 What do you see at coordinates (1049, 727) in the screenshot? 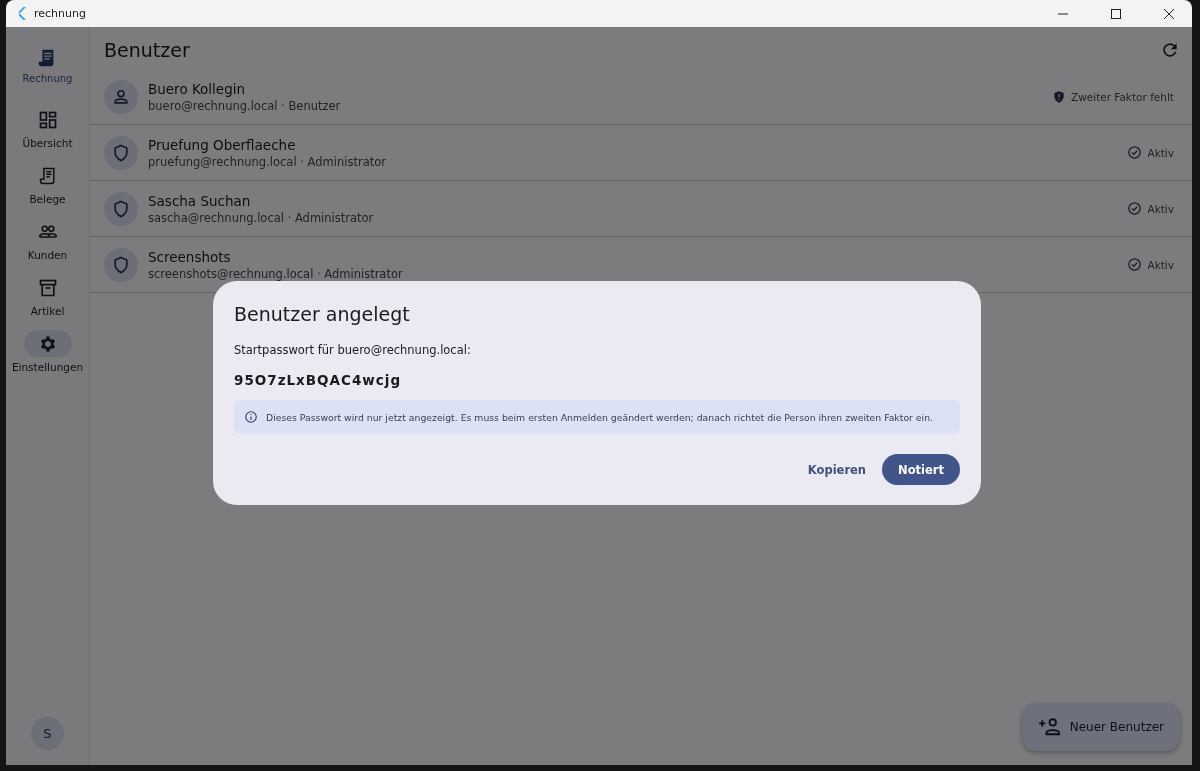
I see `add-person-icon` at bounding box center [1049, 727].